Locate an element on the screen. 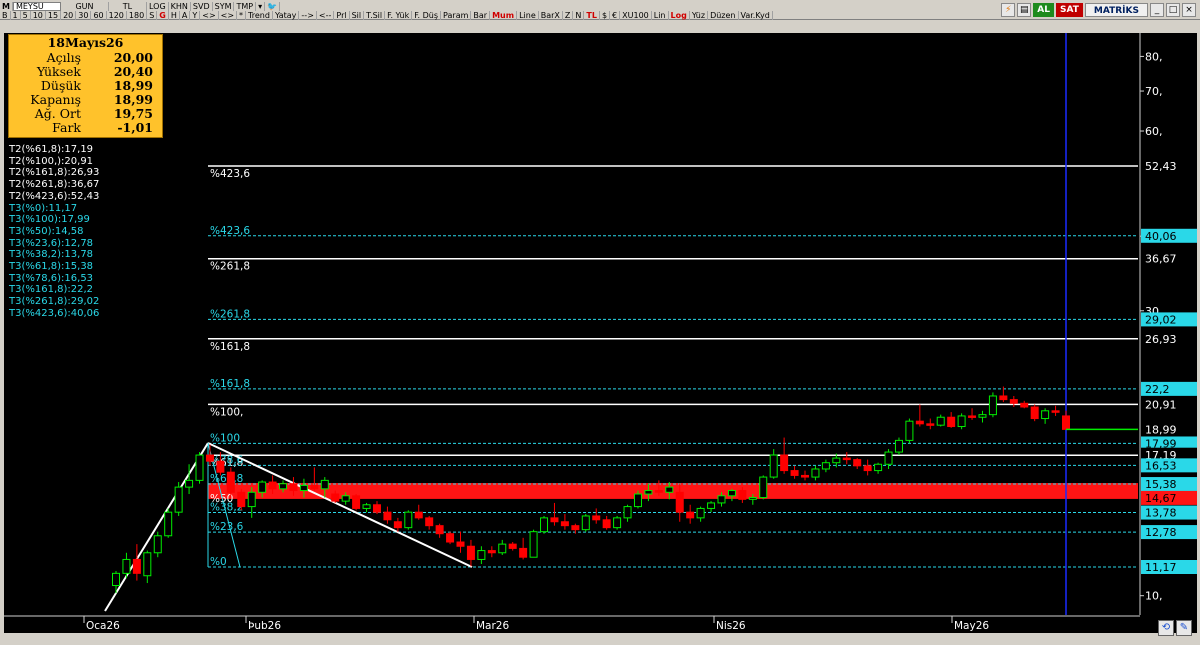 This screenshot has height=645, width=1200. toolbar-btn-8: 120 is located at coordinates (117, 15).